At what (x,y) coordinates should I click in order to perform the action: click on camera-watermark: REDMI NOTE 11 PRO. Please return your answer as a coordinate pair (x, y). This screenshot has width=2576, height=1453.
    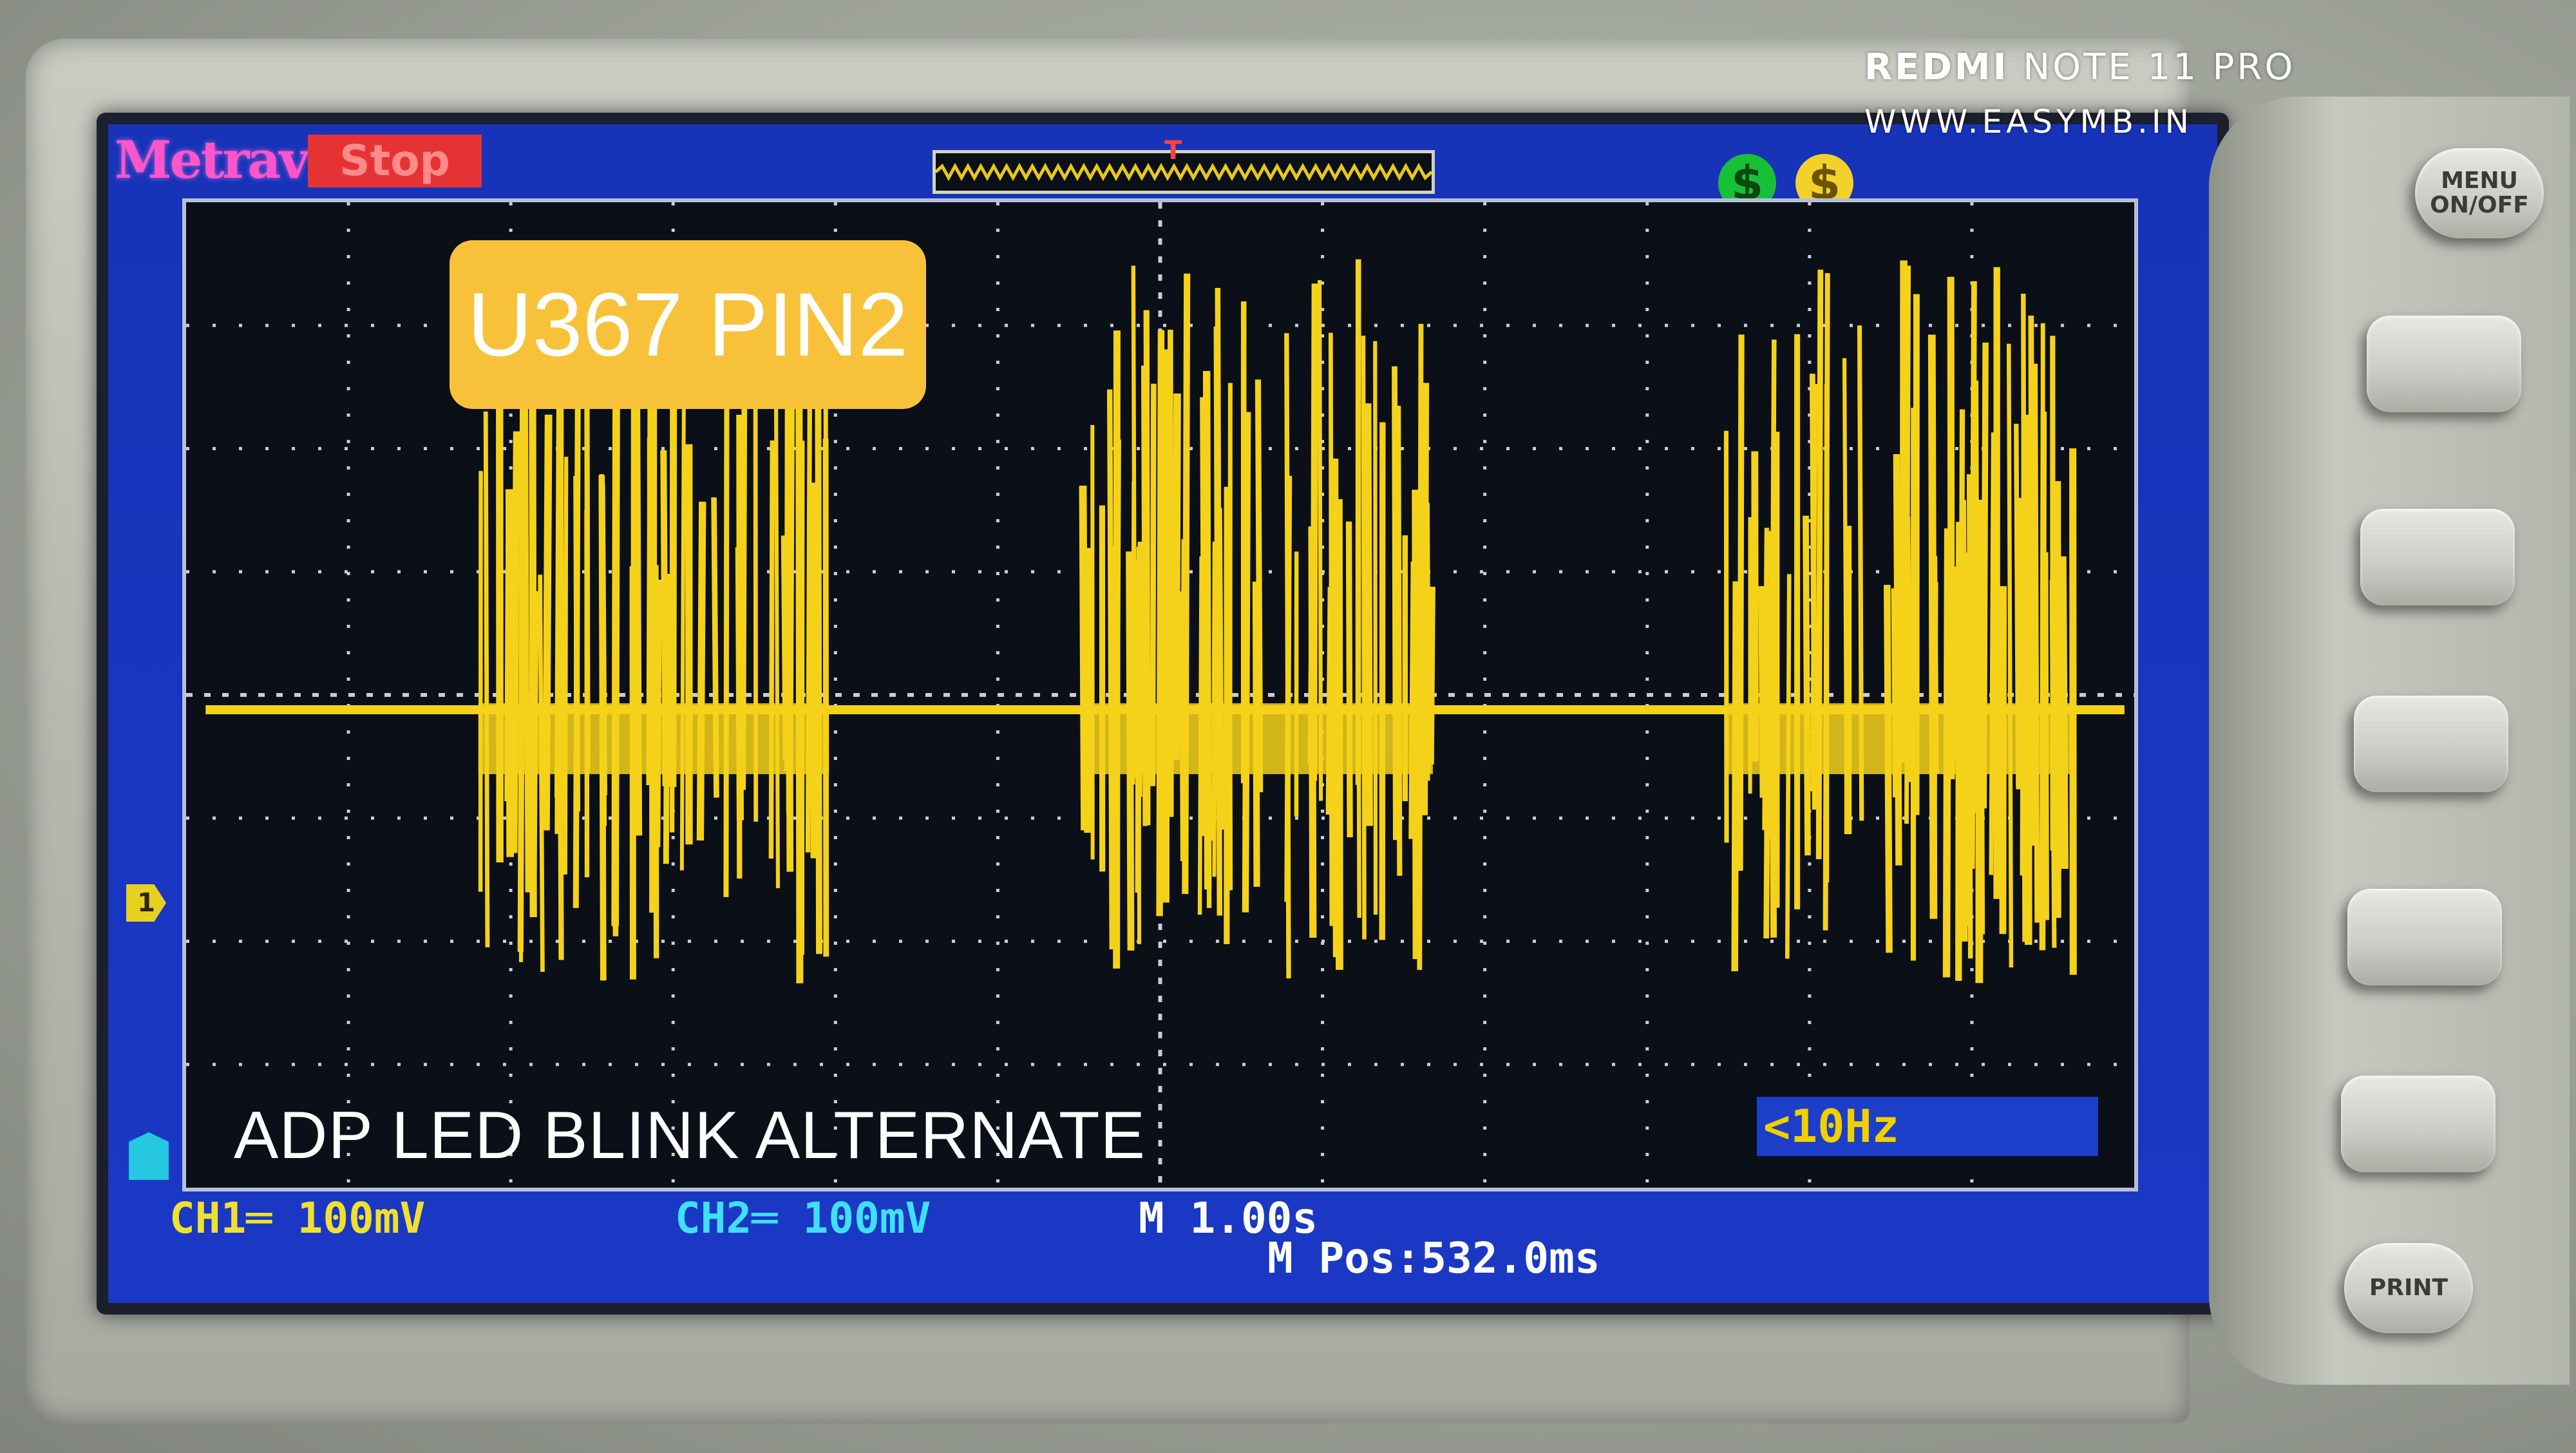
    Looking at the image, I should click on (2079, 67).